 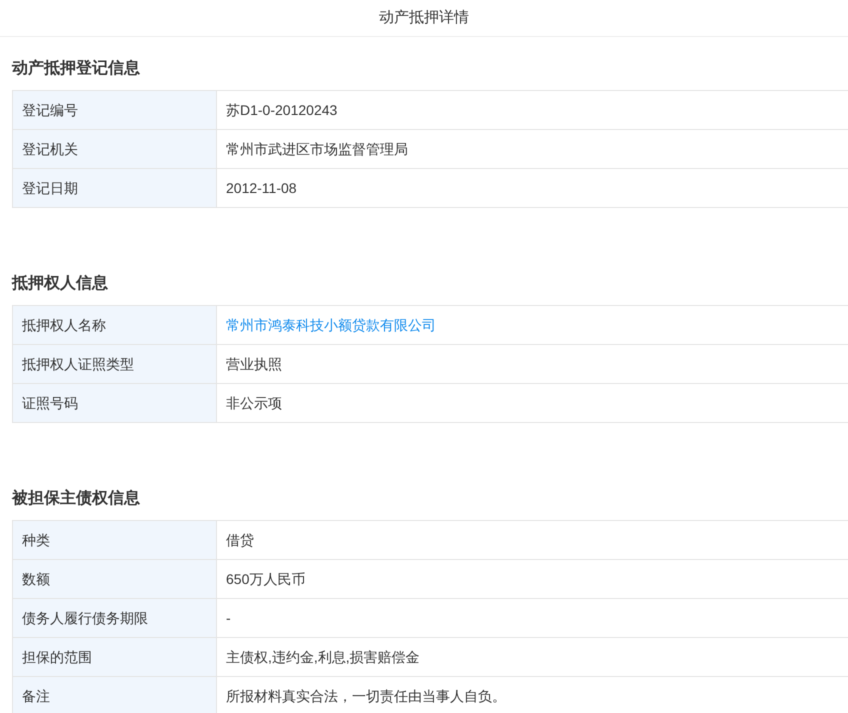 I want to click on value-cell-text: 所报材料真实合法，一切责任由当事人自负。, so click(x=366, y=696).